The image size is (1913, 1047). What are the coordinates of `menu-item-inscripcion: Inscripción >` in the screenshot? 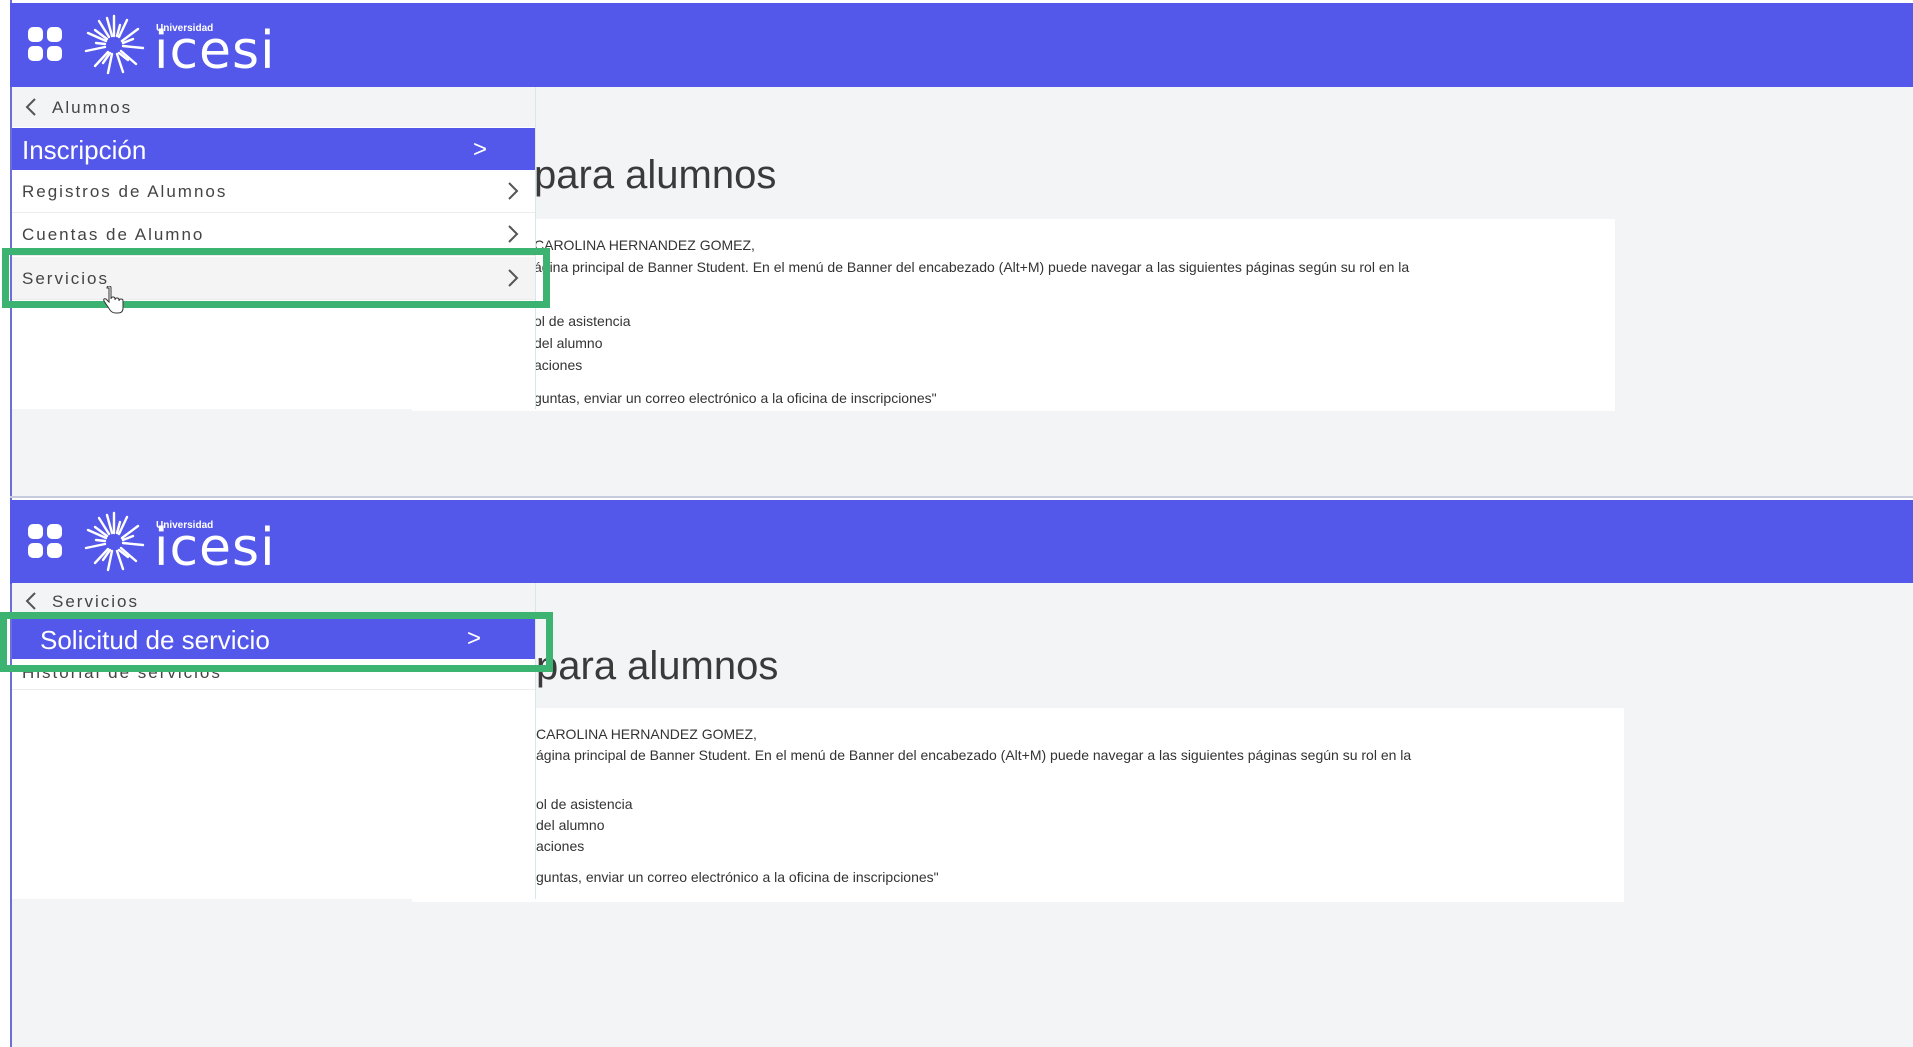 It's located at (273, 149).